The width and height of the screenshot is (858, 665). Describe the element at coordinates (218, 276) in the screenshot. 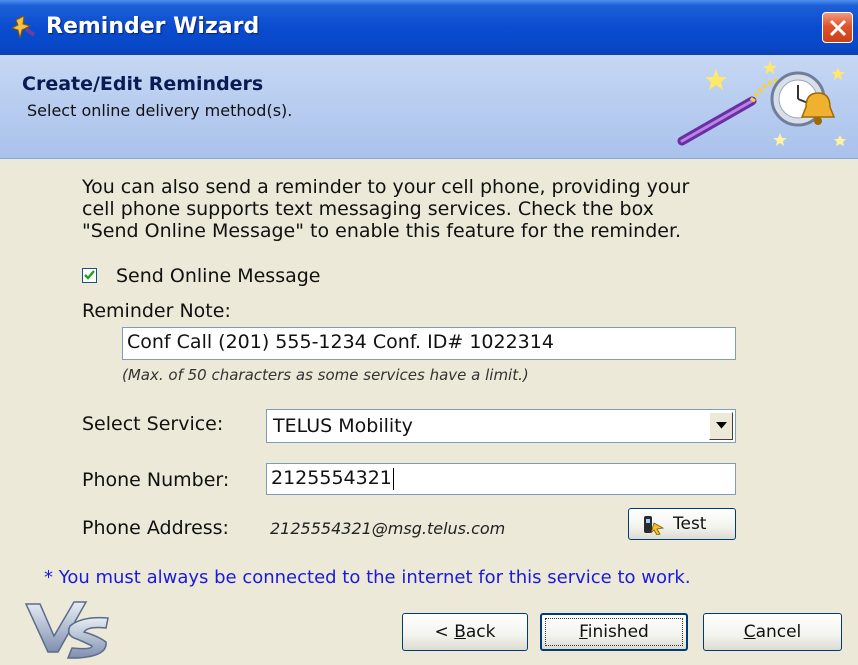

I see `send-online-message-label: Send Online Message` at that location.